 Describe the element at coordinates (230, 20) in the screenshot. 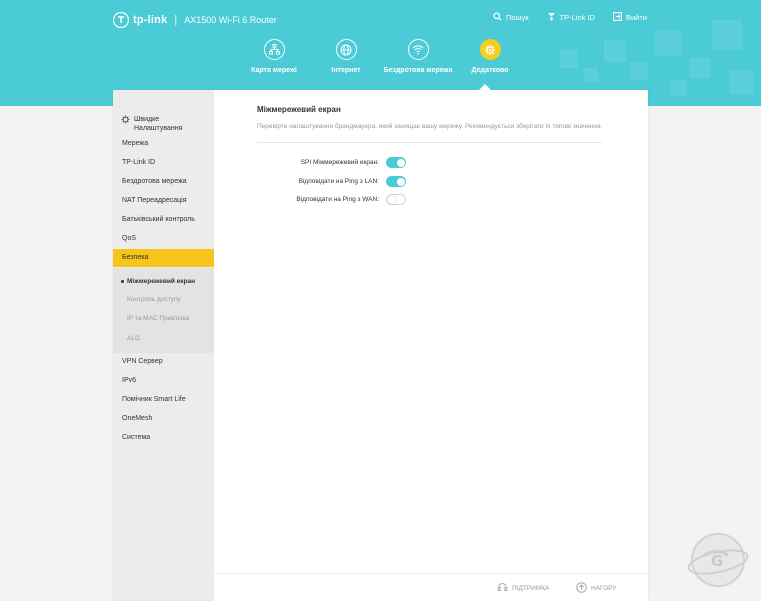

I see `router-model: AX1500 Wi-Fi 6 Router` at that location.